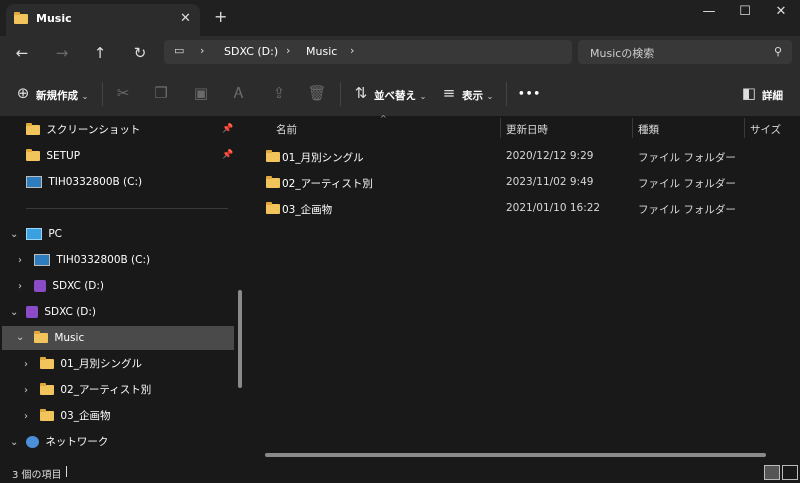  I want to click on copy-icon: ❐, so click(161, 93).